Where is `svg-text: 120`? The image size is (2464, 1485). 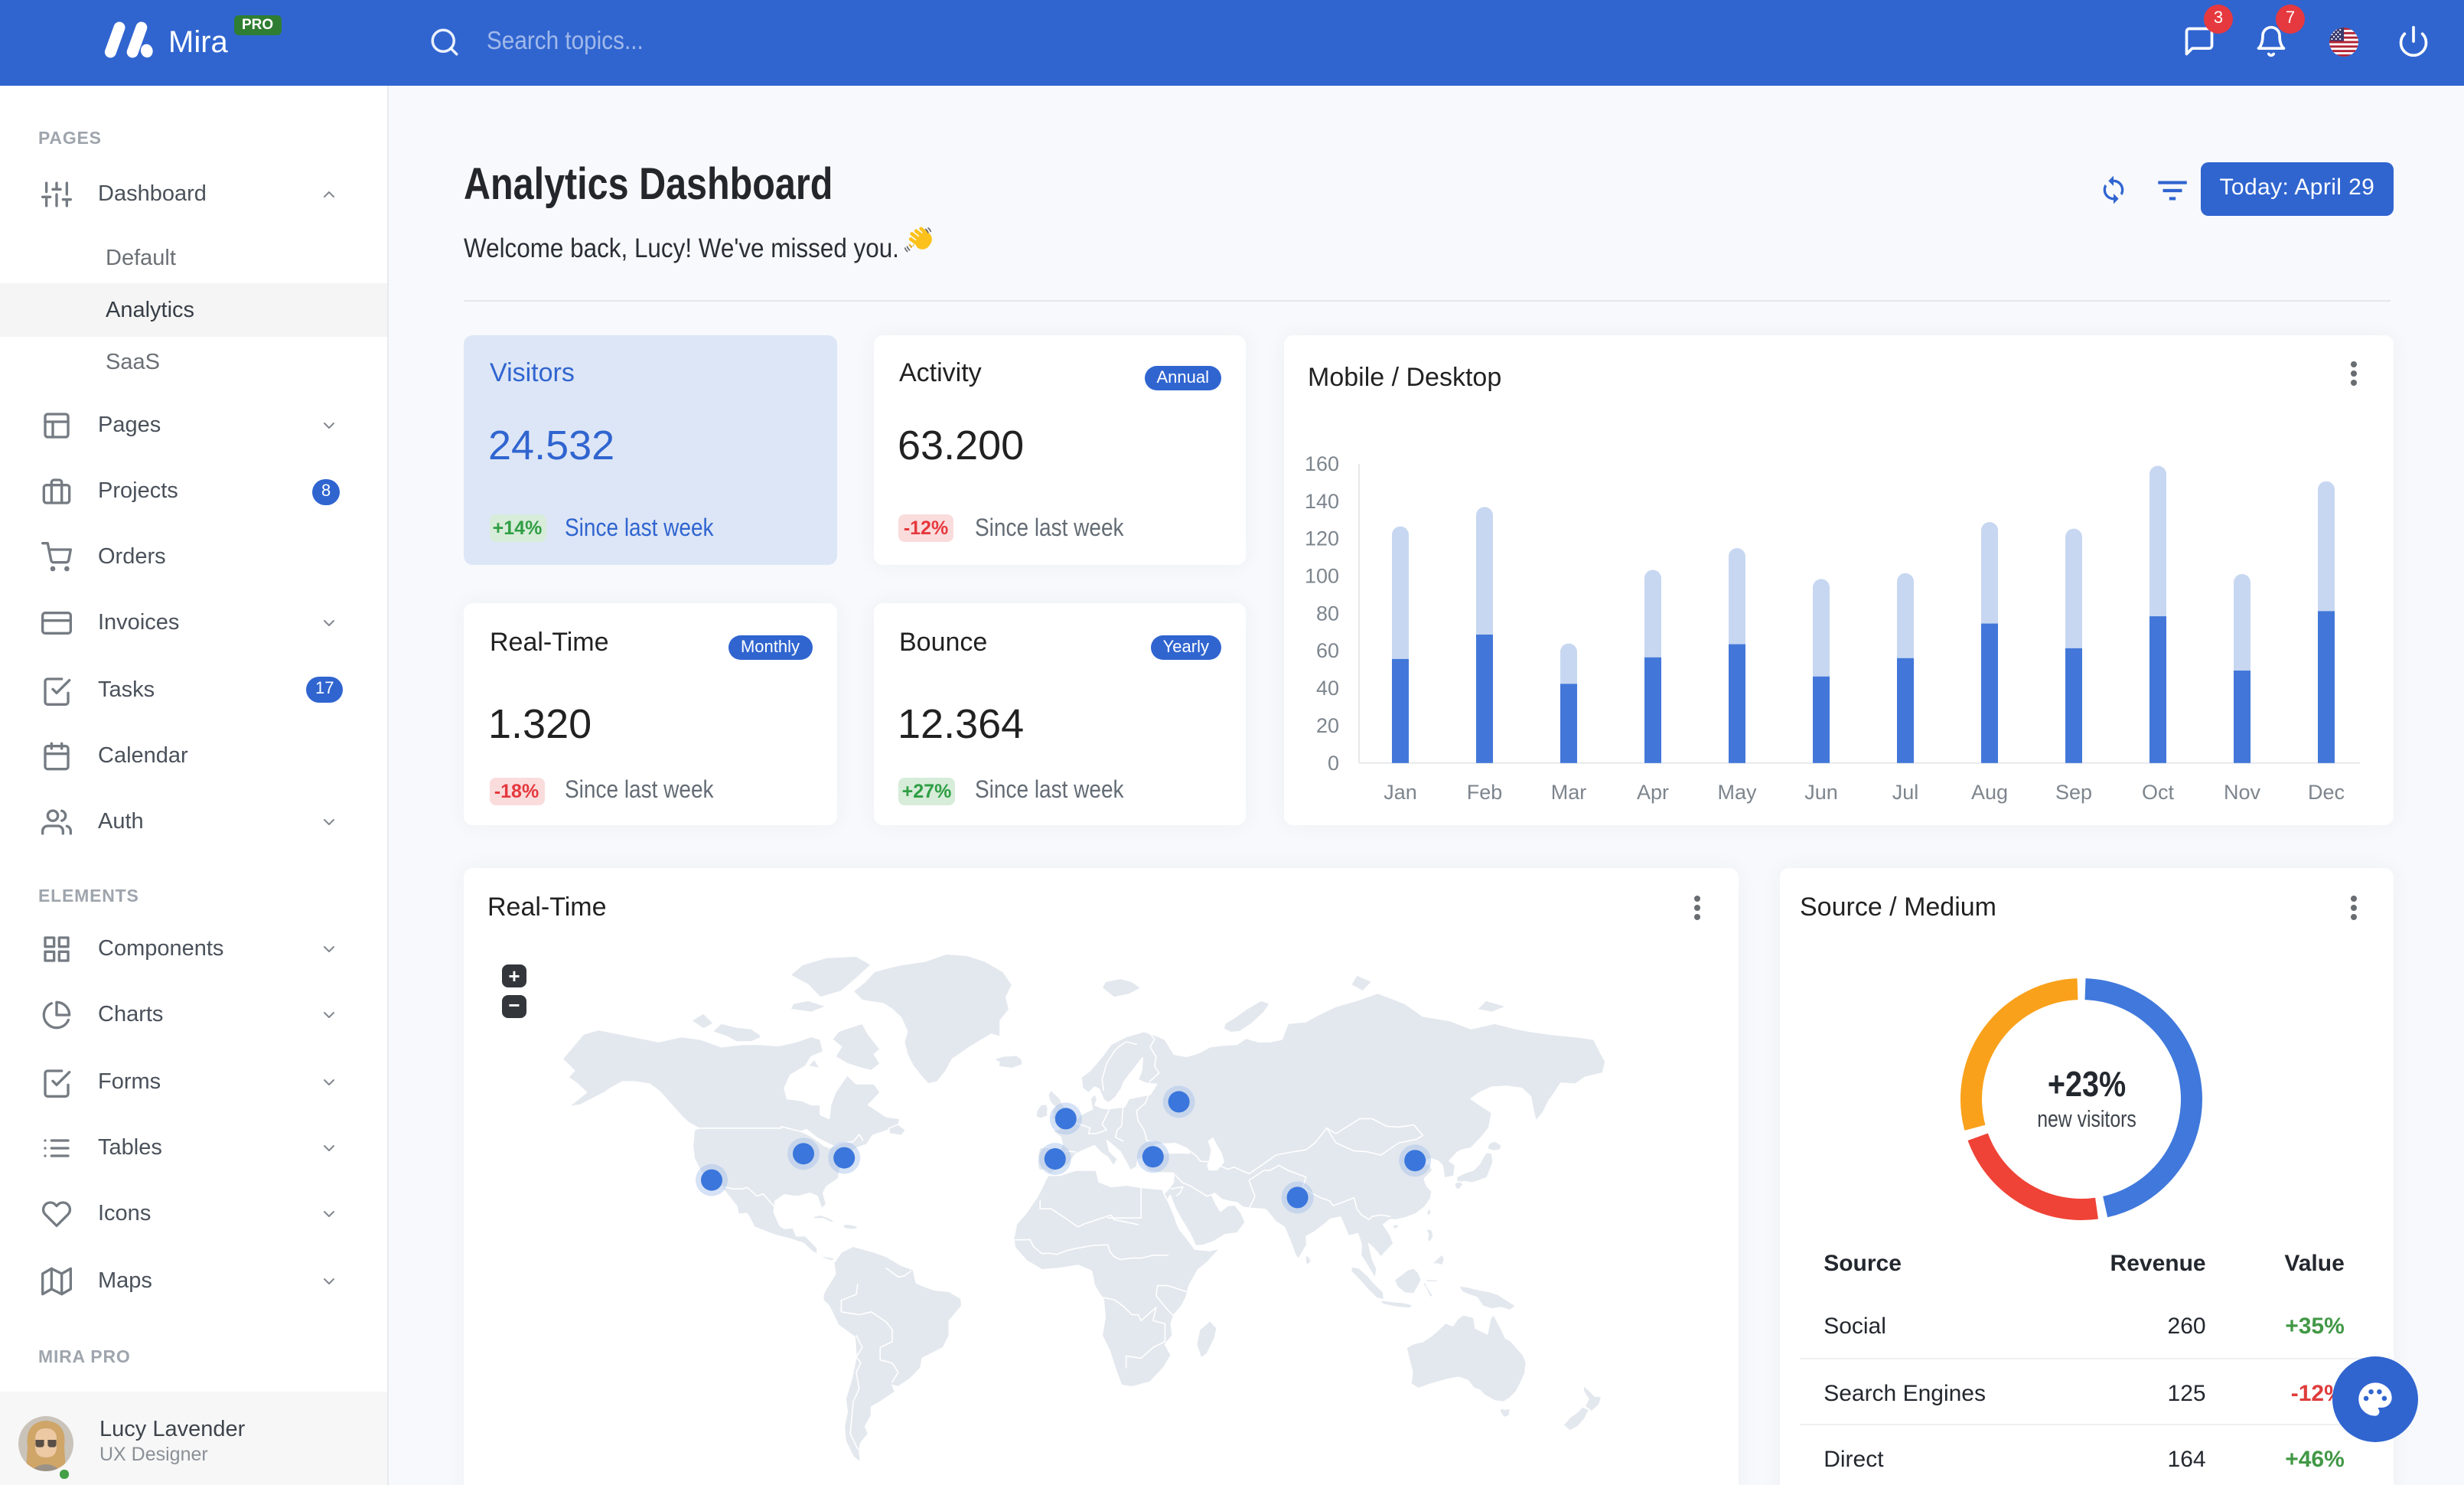 svg-text: 120 is located at coordinates (1322, 538).